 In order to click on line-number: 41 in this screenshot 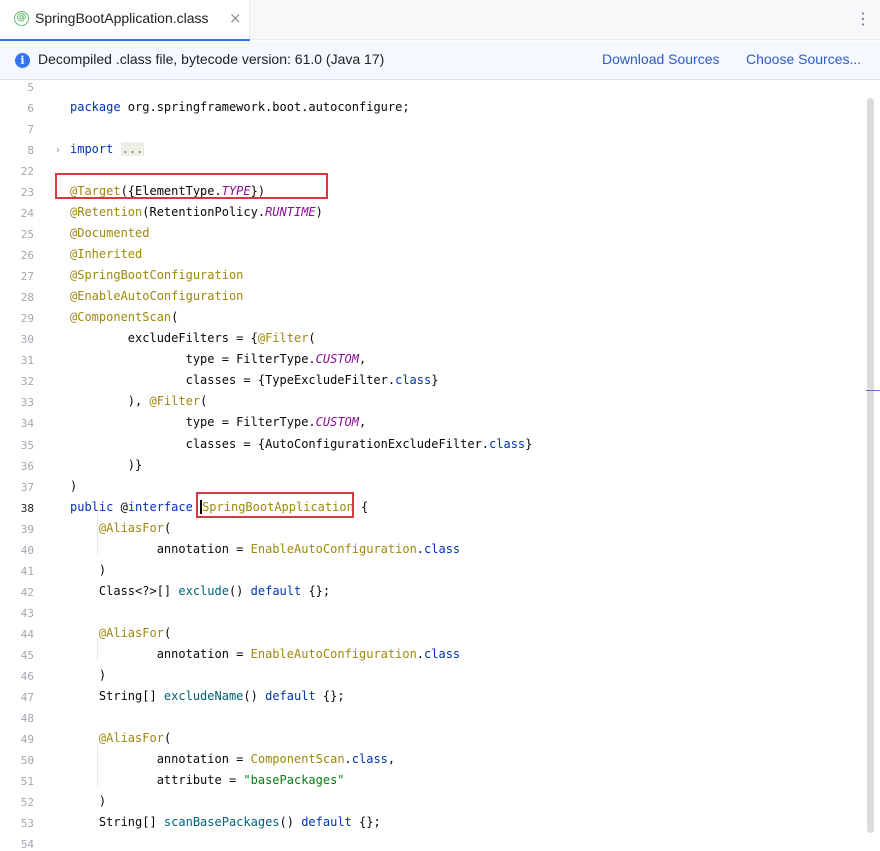, I will do `click(17, 571)`.